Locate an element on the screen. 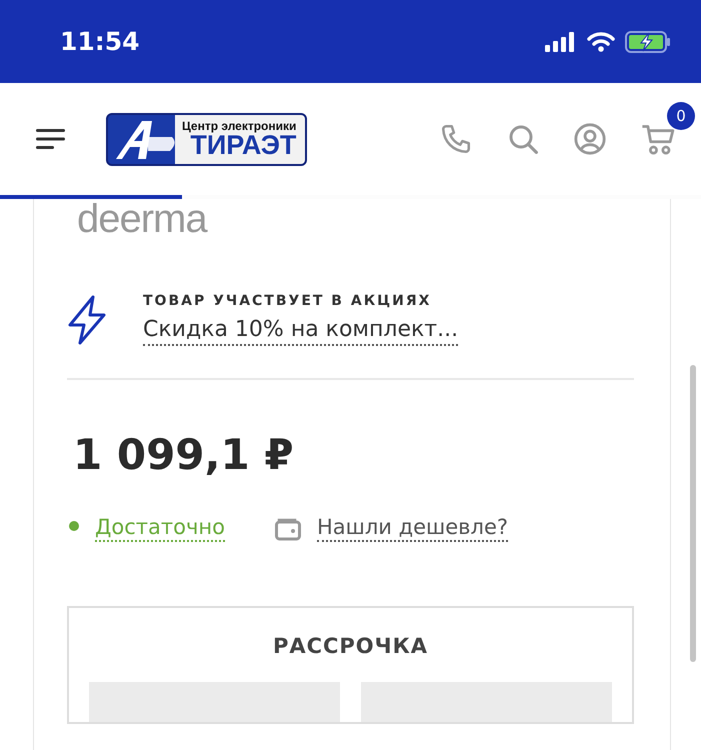 The width and height of the screenshot is (701, 750). cart-count-badge: 0 is located at coordinates (681, 116).